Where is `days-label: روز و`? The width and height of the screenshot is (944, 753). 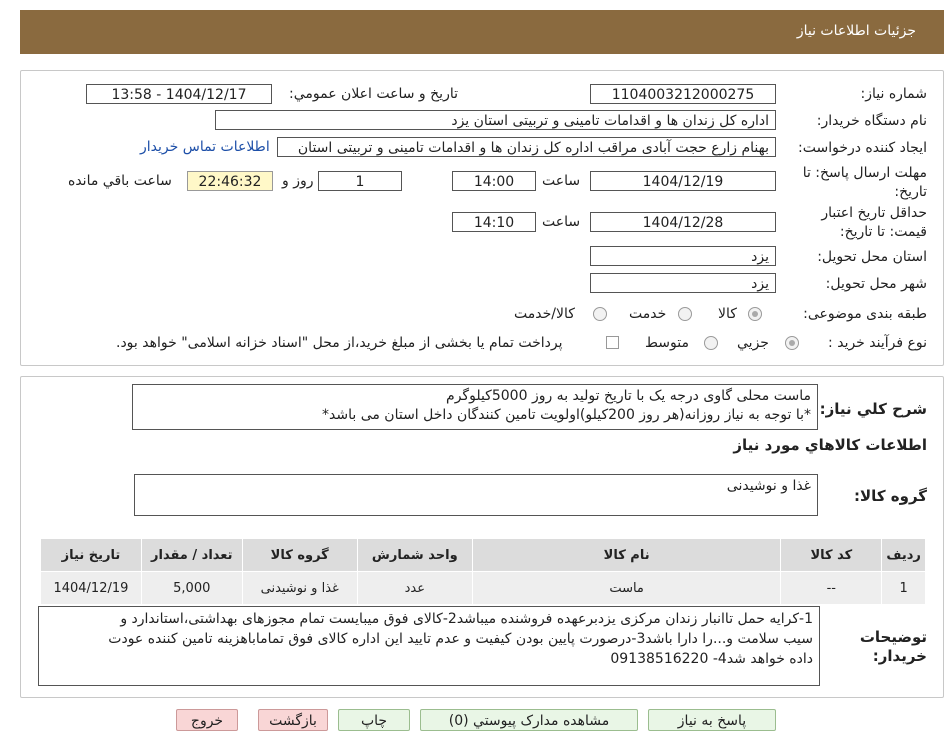
days-label: روز و is located at coordinates (298, 181).